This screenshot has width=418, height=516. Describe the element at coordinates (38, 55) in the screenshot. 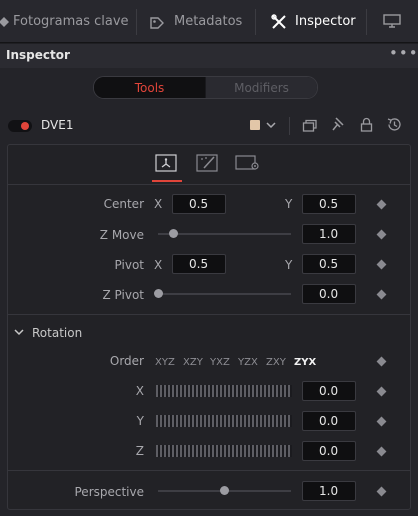

I see `inspector-title: Inspector` at that location.